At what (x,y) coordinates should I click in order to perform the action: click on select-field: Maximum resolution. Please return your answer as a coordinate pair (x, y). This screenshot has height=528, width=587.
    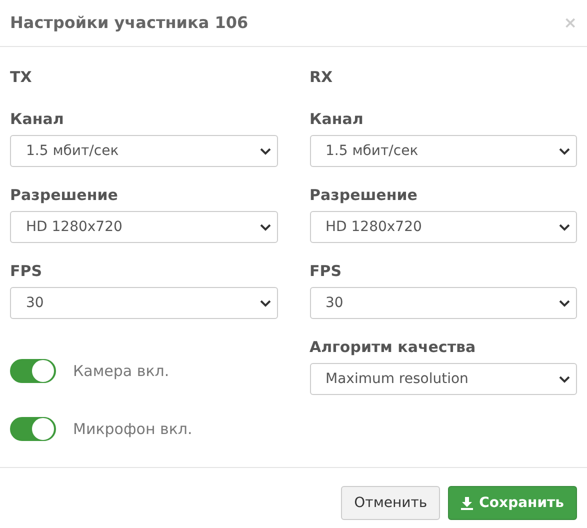
    Looking at the image, I should click on (443, 379).